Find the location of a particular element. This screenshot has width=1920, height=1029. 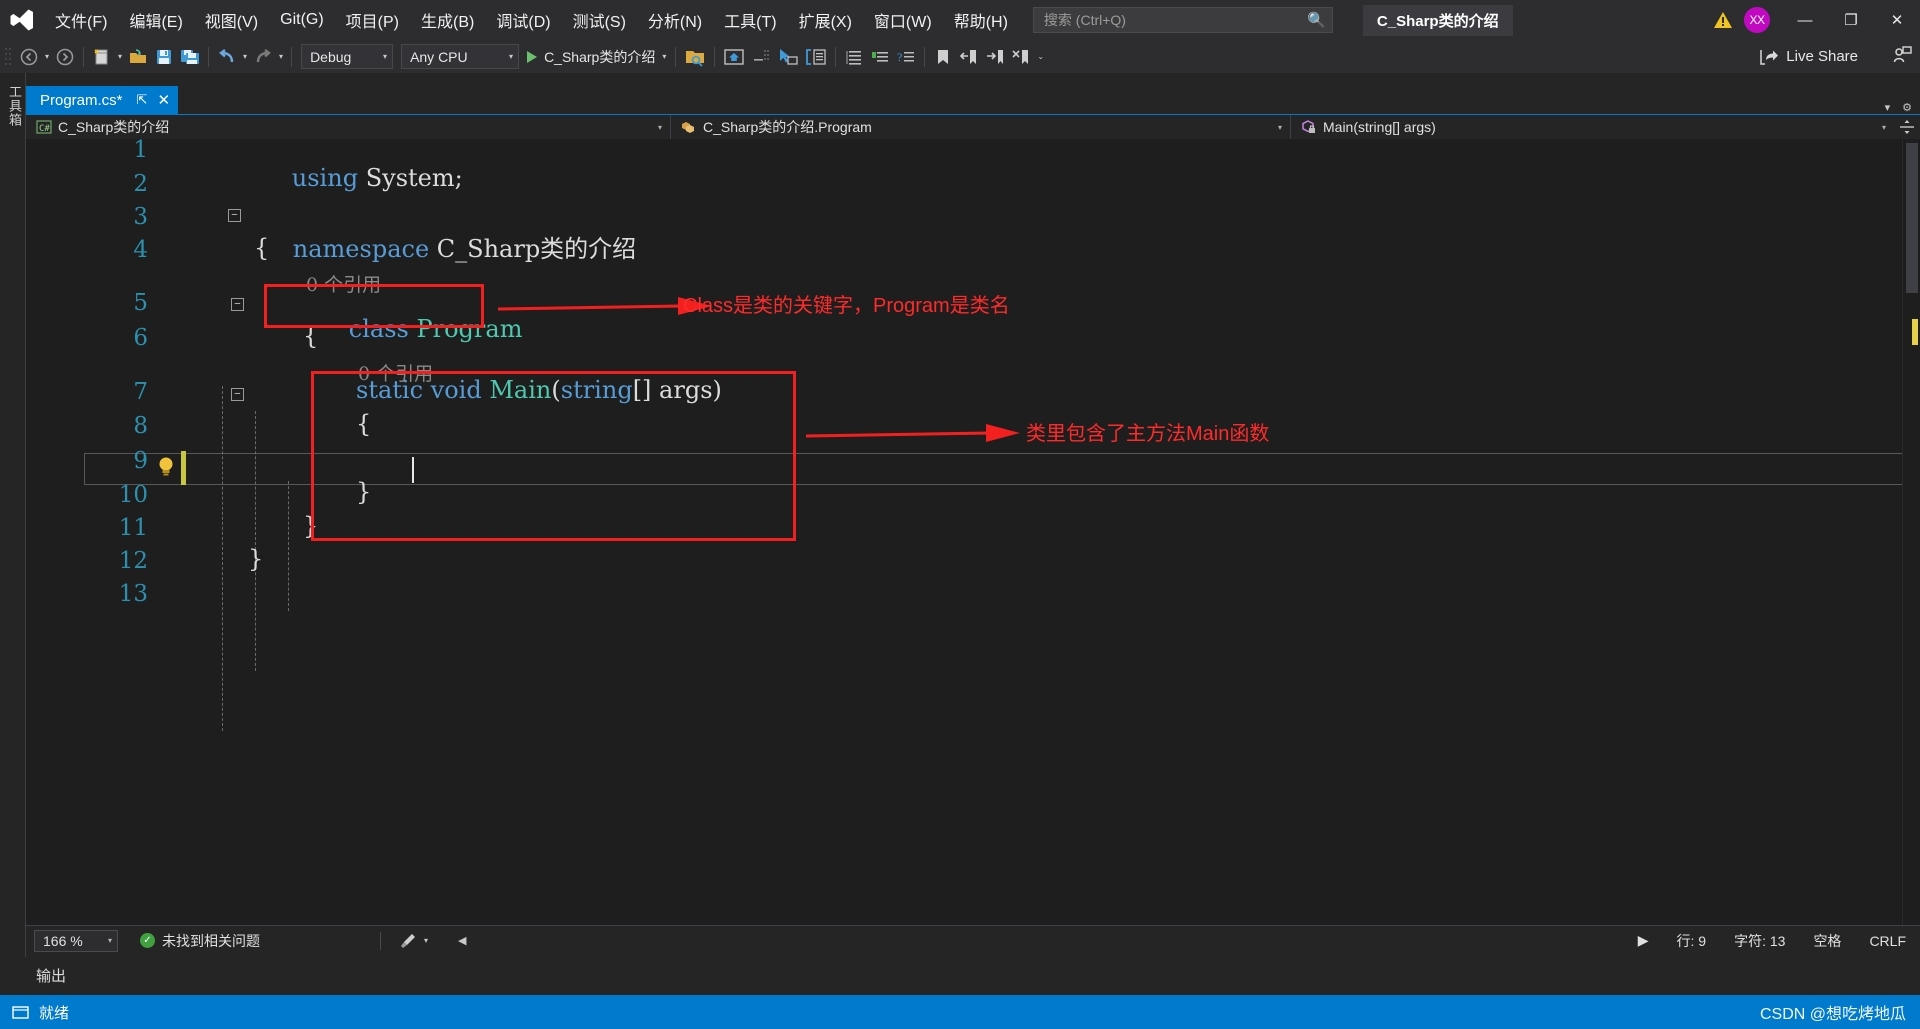

select-in-solution-explorer-icon is located at coordinates (788, 57).